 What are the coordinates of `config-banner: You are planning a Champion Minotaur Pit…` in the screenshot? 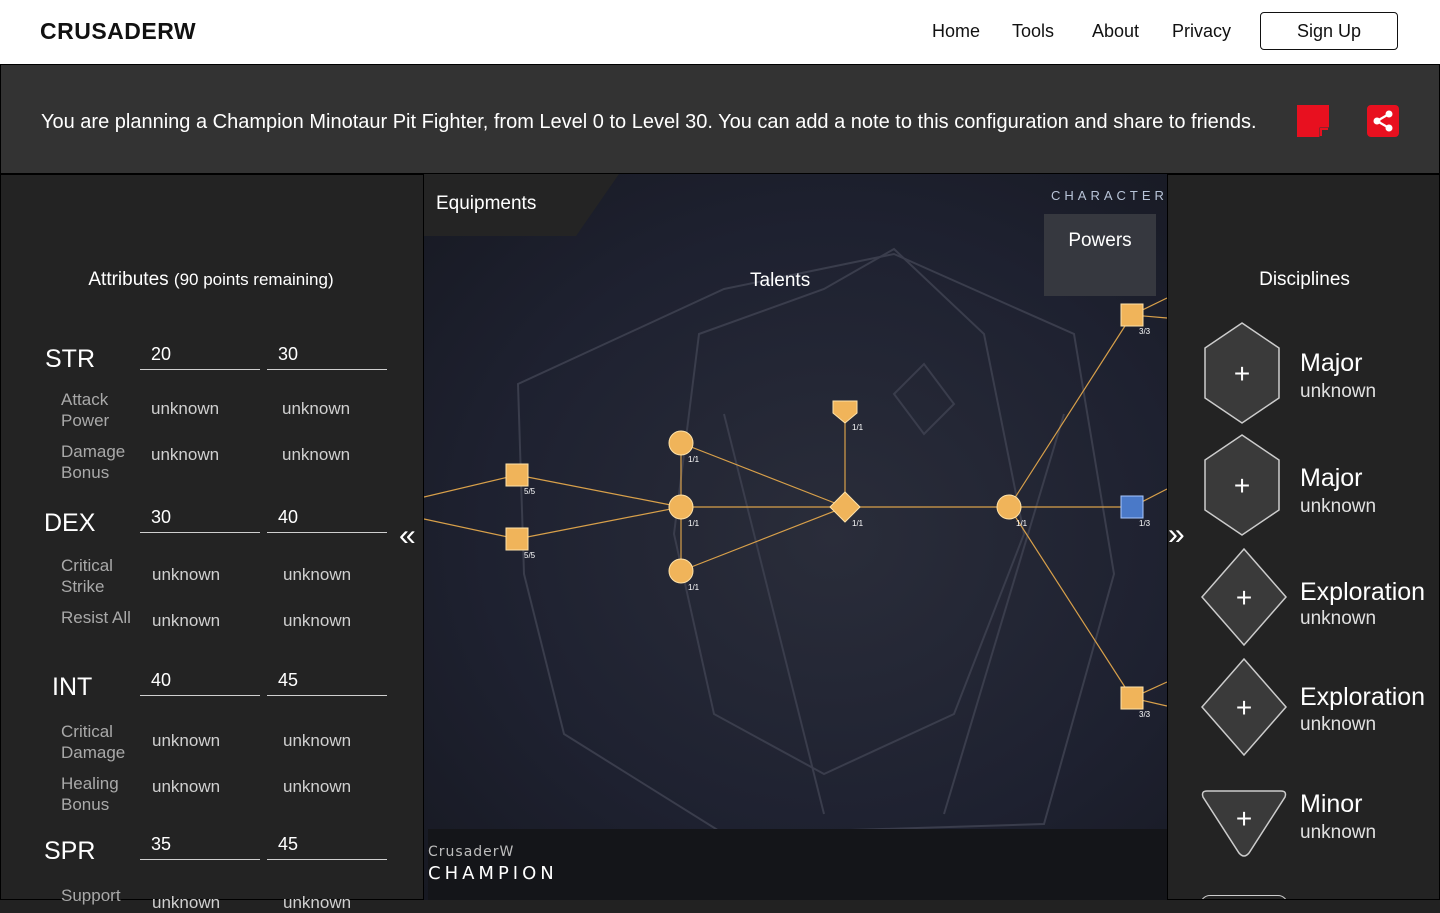 It's located at (720, 119).